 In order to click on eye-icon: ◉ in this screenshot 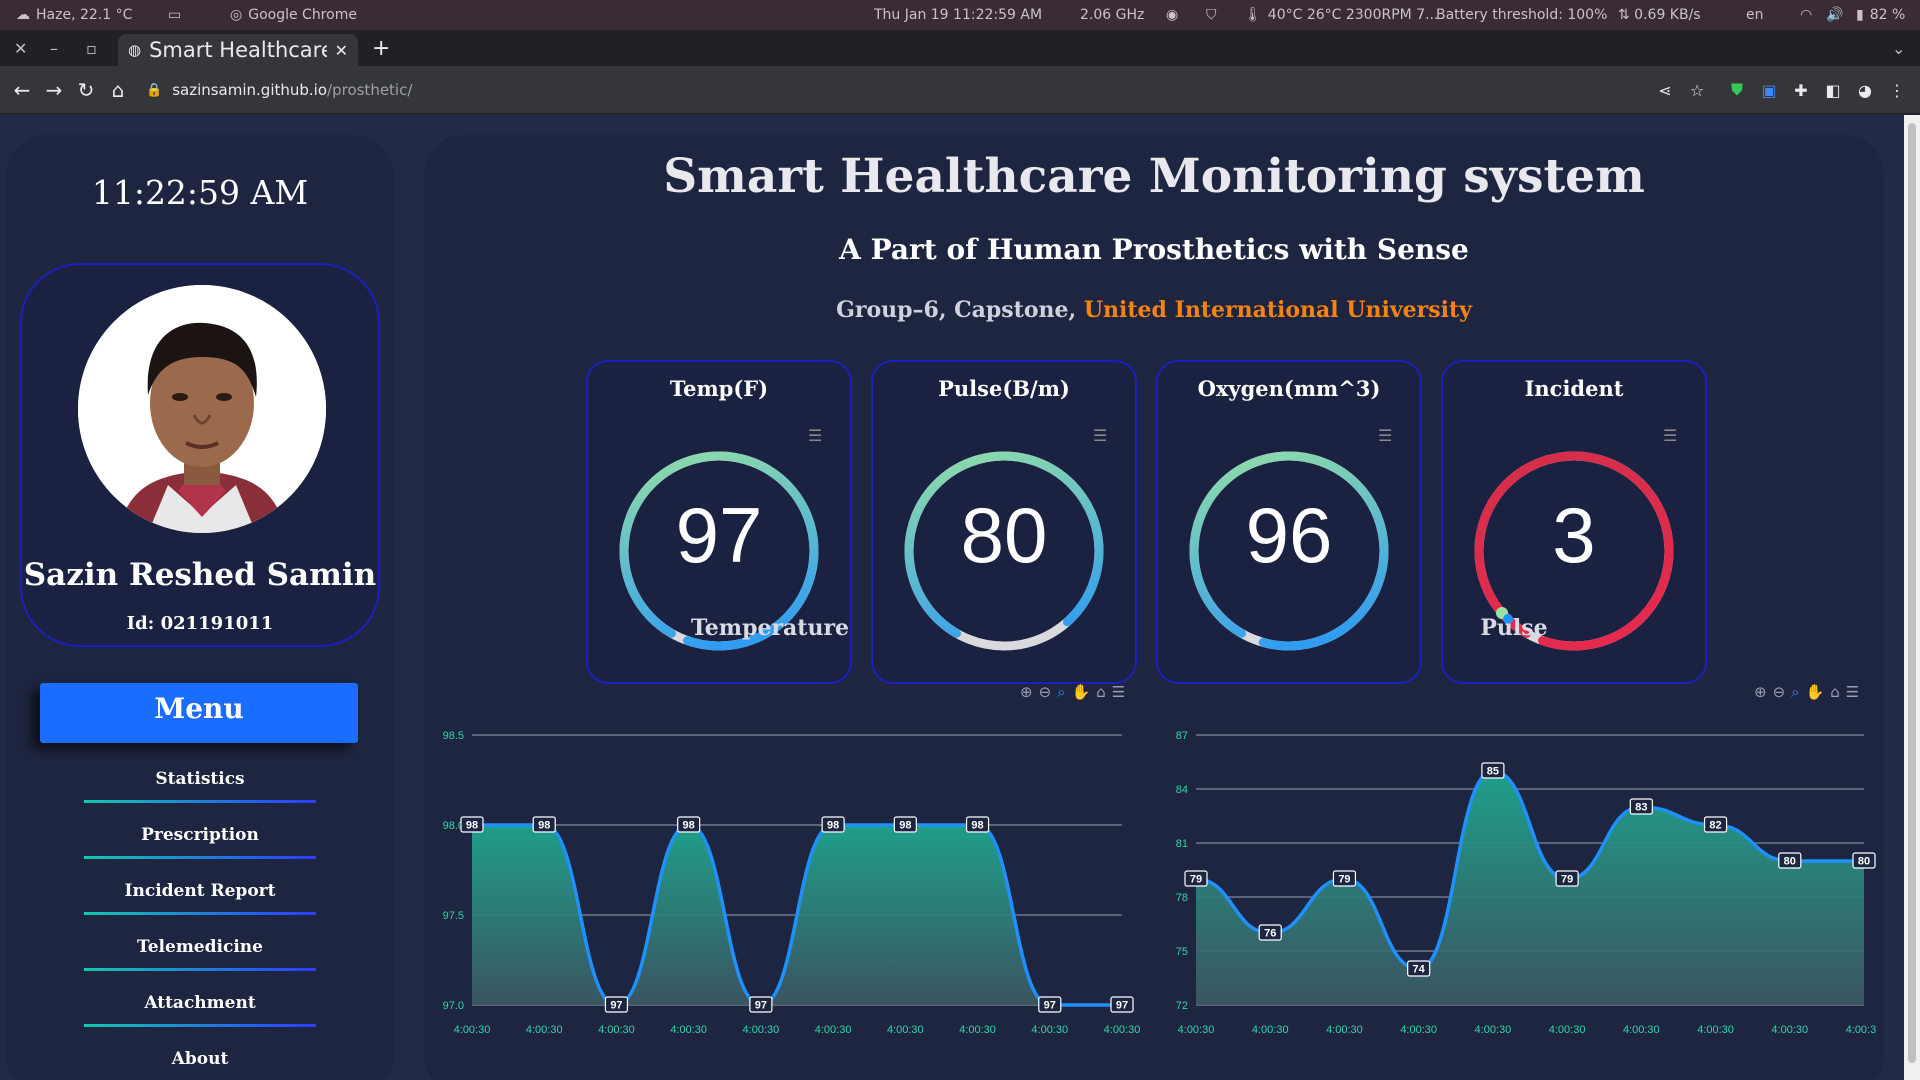, I will do `click(1172, 15)`.